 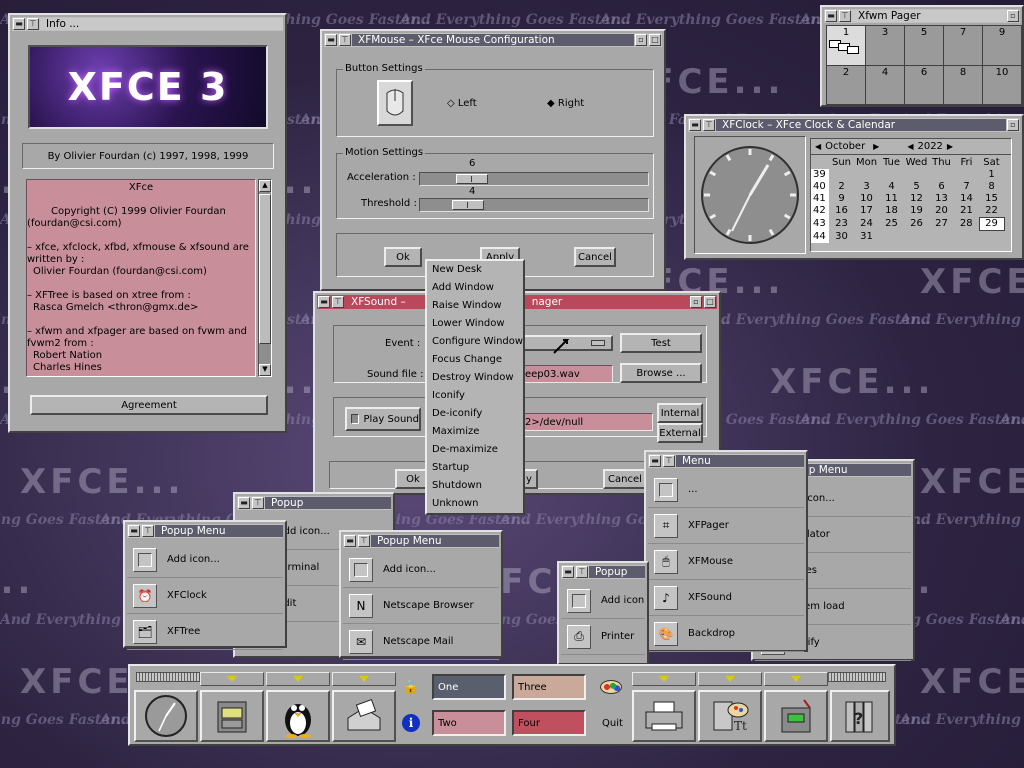 I want to click on scroll-up-icon: ▲, so click(x=265, y=186).